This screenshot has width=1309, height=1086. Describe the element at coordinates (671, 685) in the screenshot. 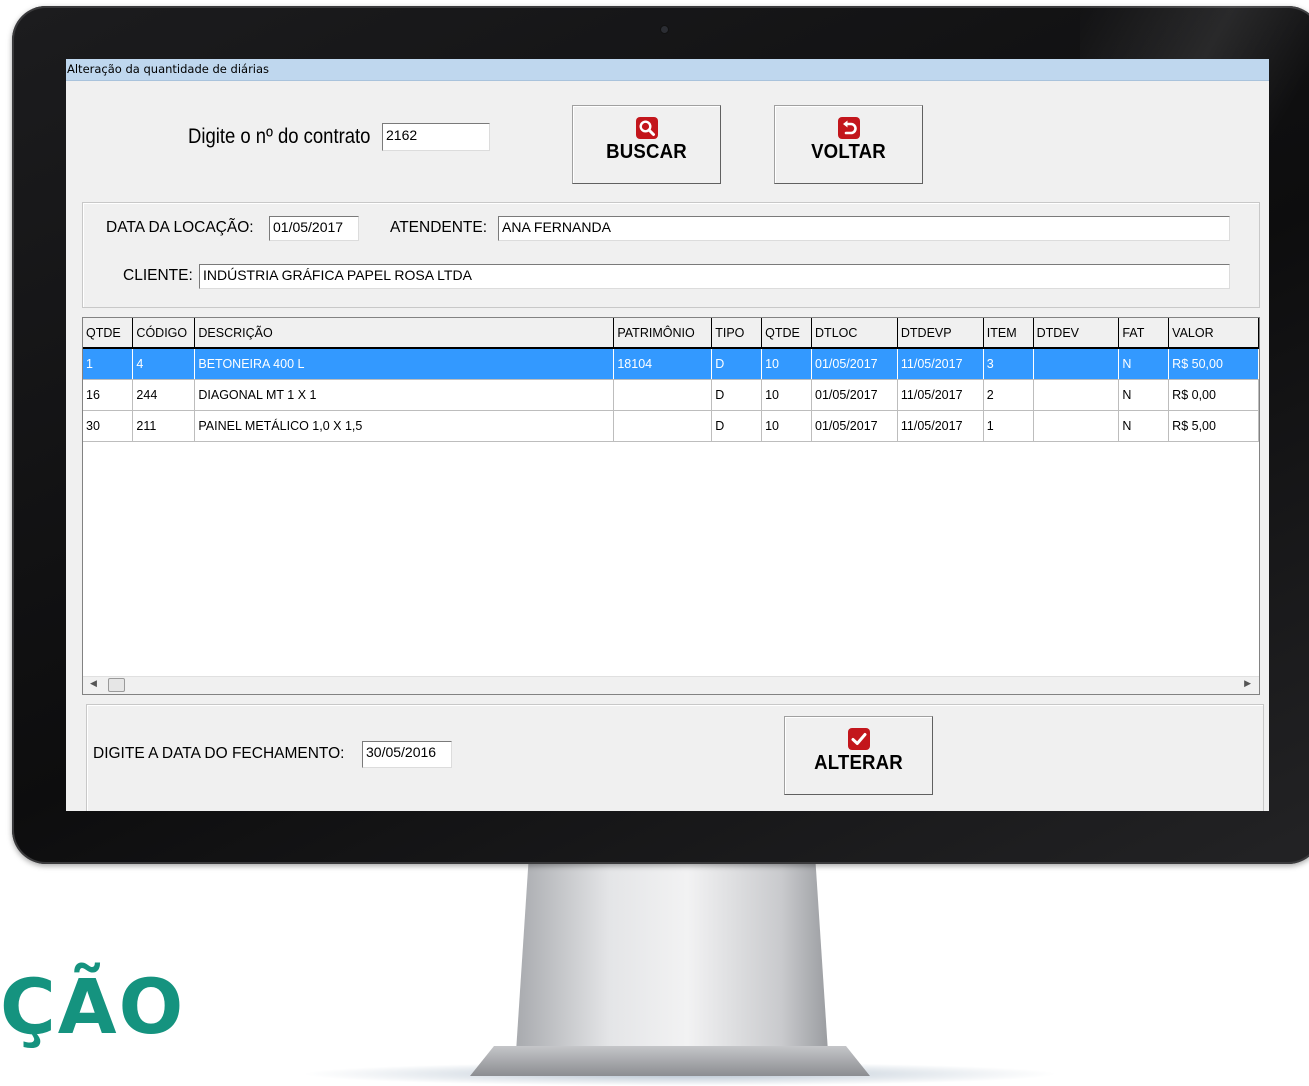

I see `horizontal-scrollbar: ◀ ▶` at that location.